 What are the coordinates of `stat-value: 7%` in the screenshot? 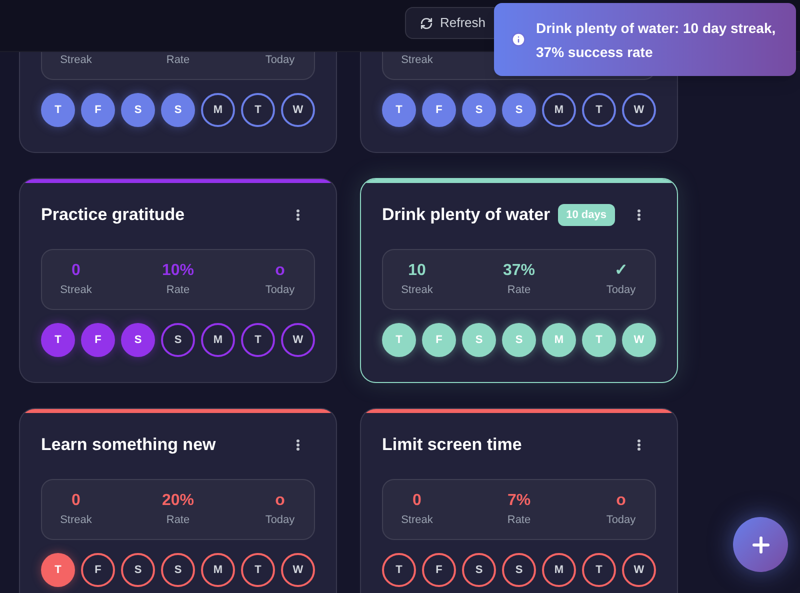 It's located at (519, 501).